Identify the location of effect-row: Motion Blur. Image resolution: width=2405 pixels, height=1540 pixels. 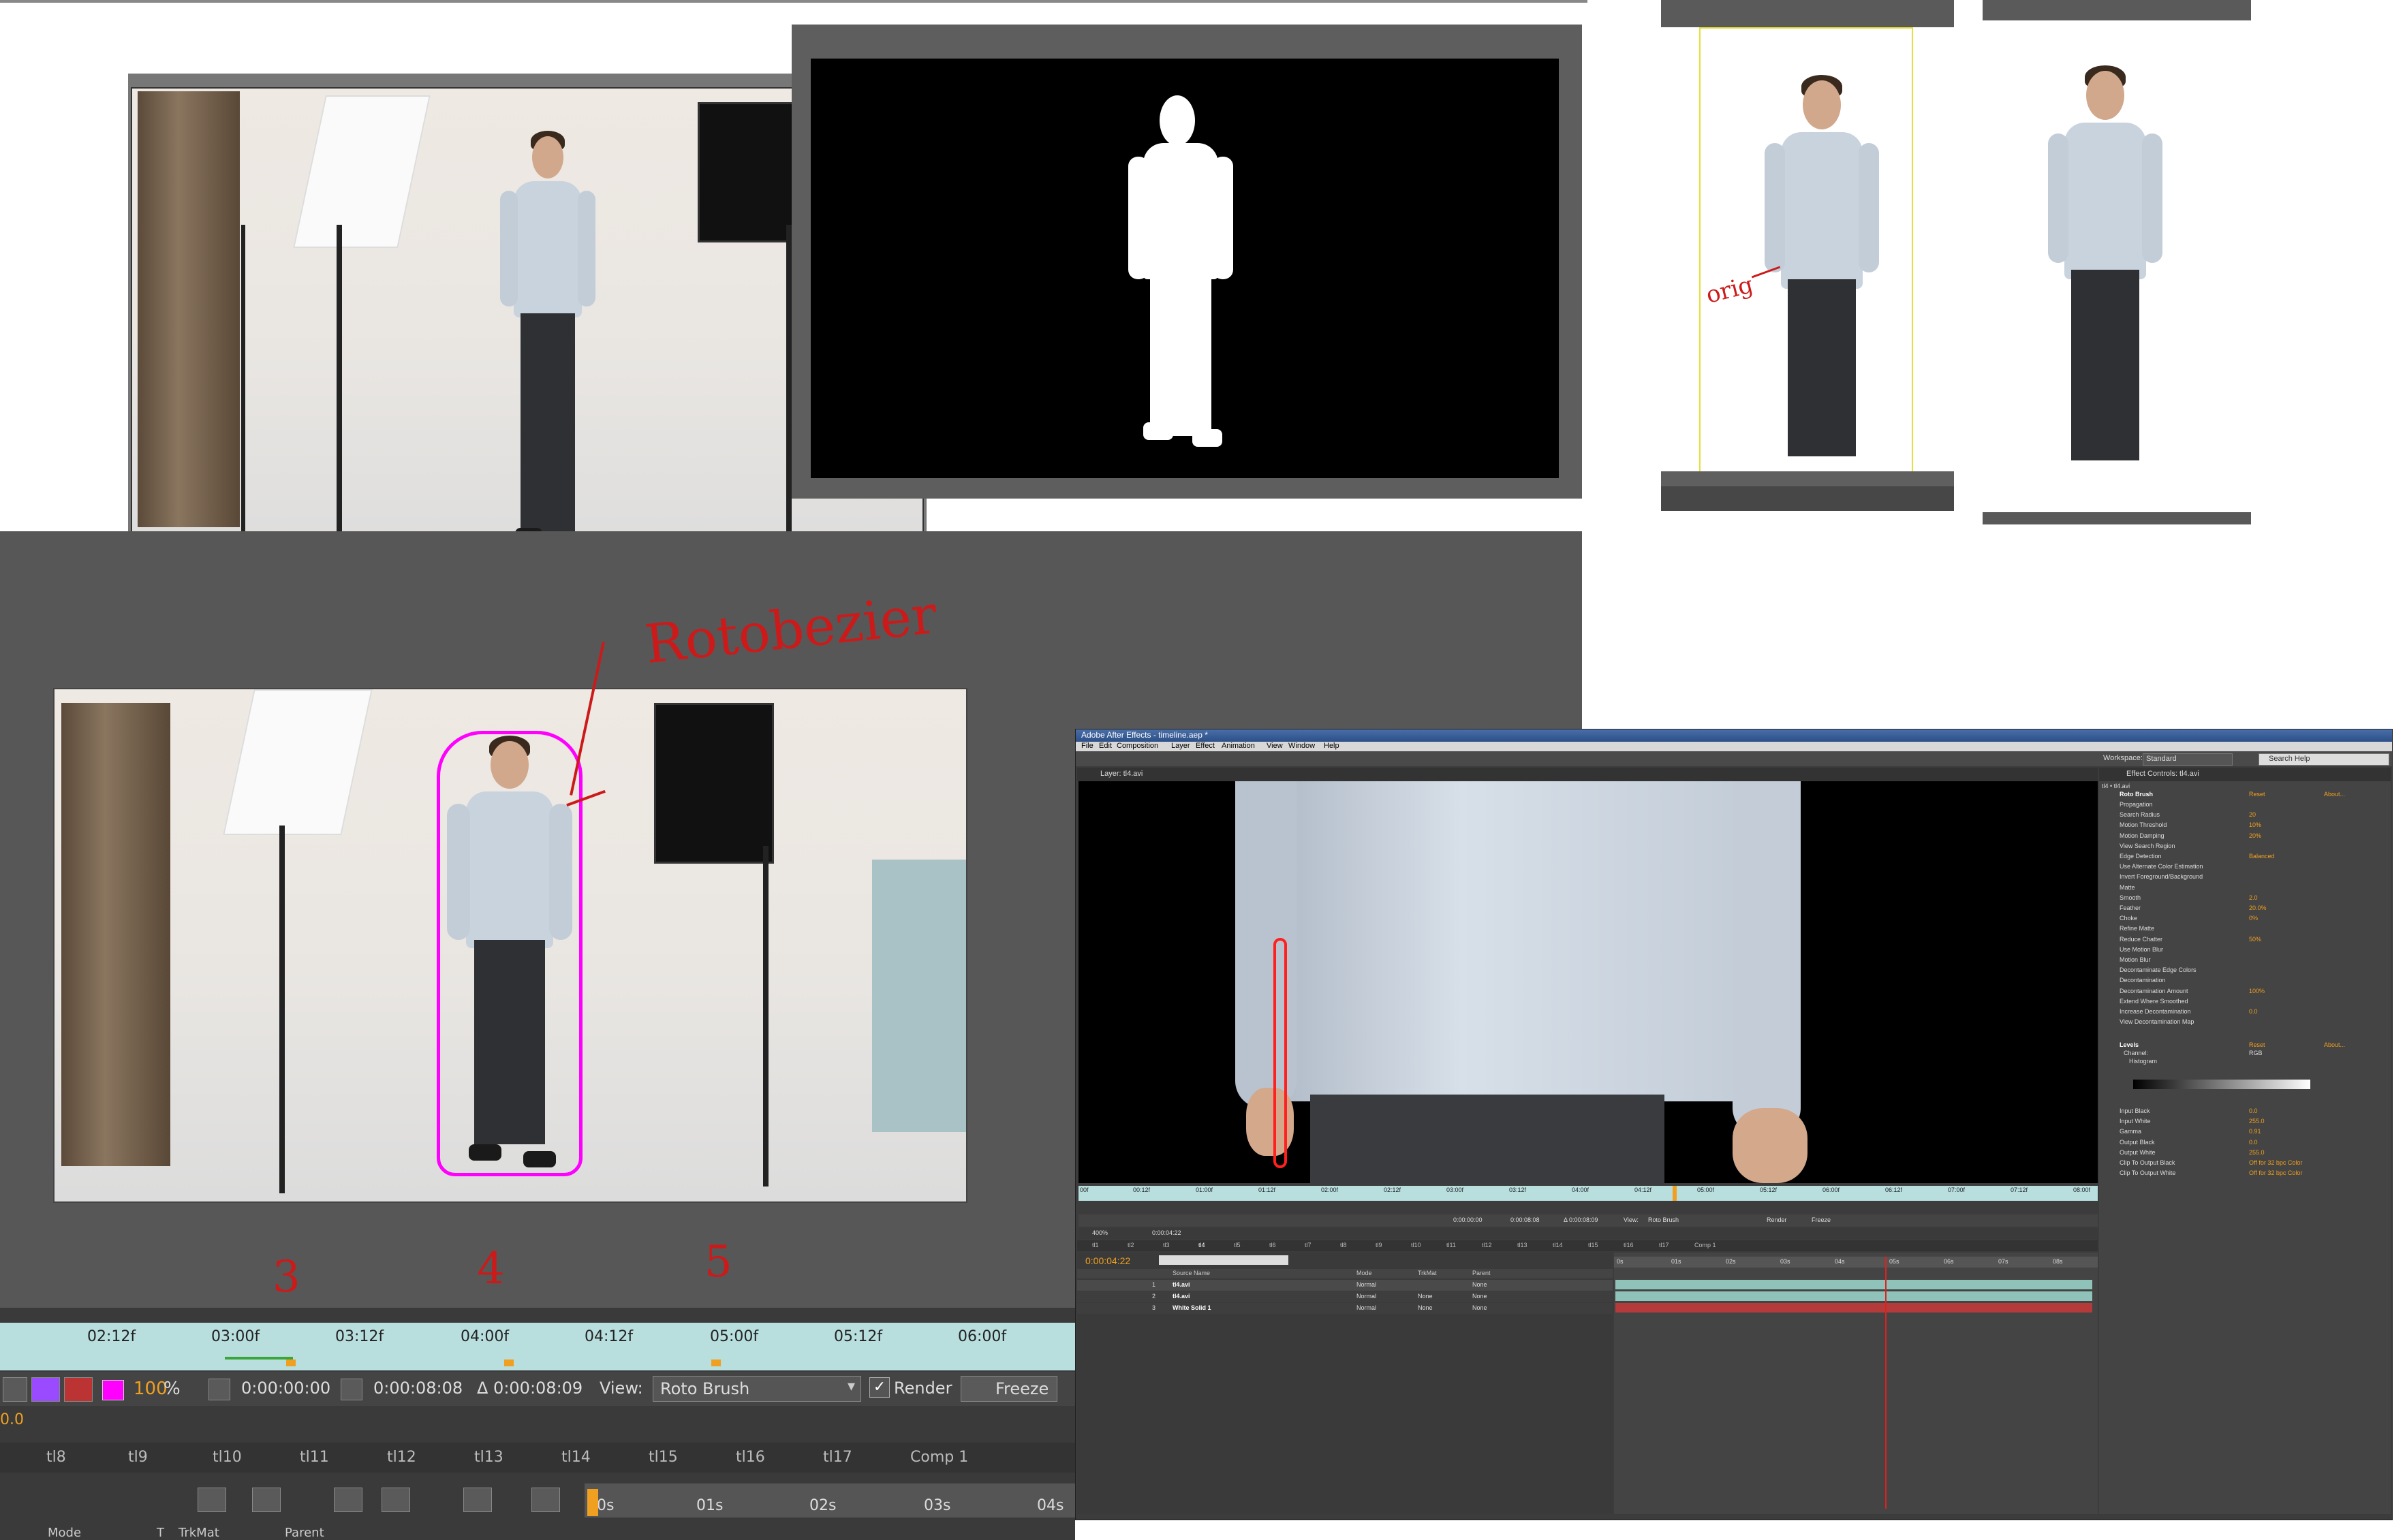
(2245, 961).